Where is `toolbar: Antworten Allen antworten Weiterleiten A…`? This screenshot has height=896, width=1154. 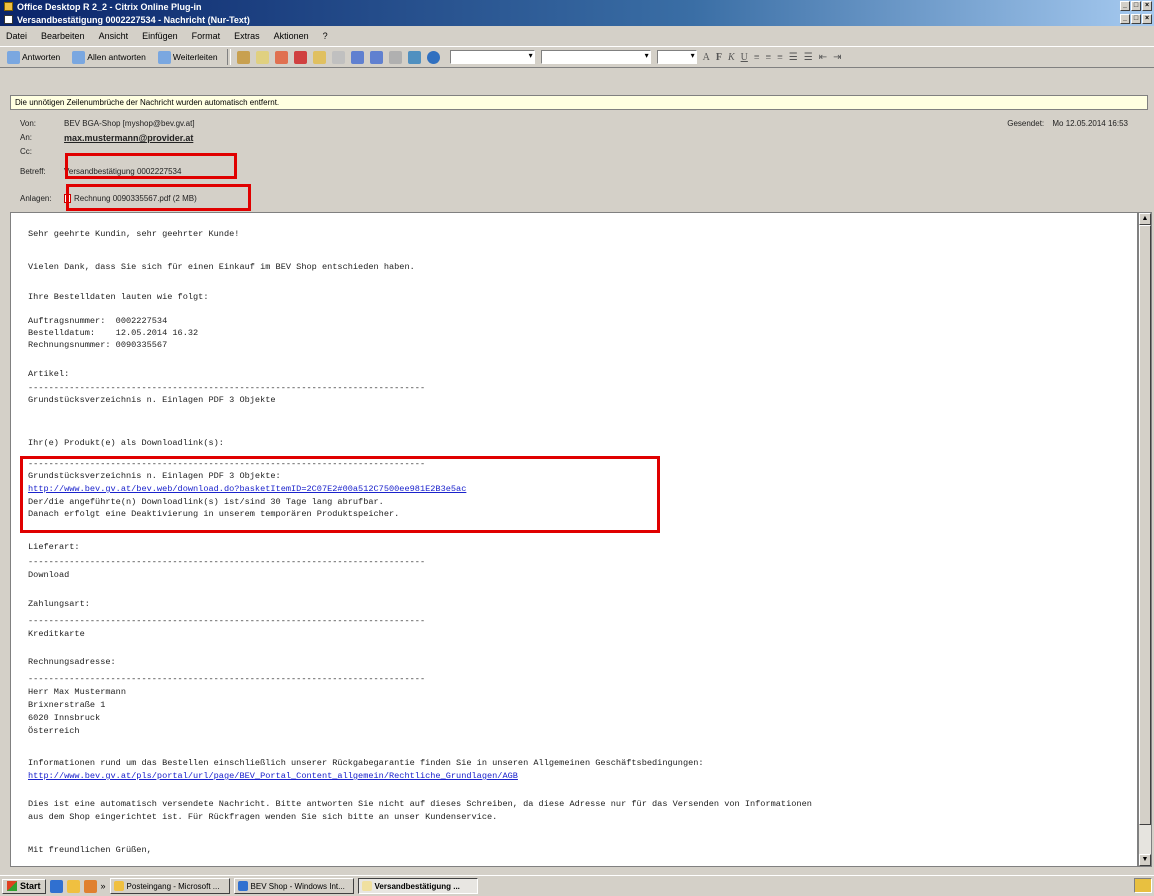 toolbar: Antworten Allen antworten Weiterleiten A… is located at coordinates (577, 57).